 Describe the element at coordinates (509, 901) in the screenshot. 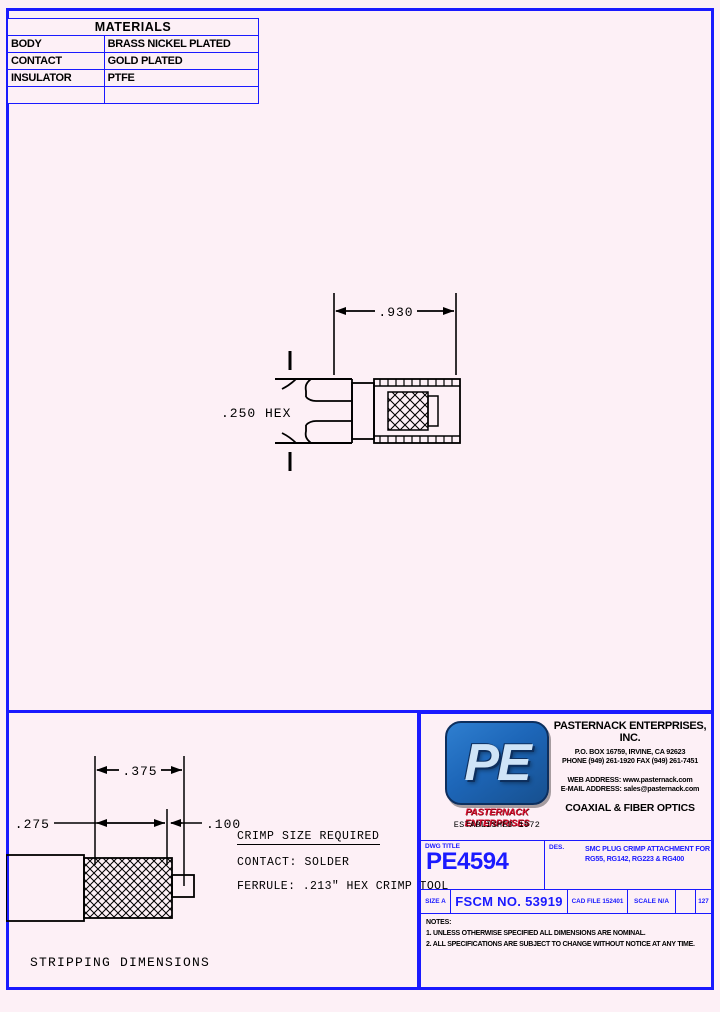

I see `fscm-cell: FSCM NO. 53919` at that location.